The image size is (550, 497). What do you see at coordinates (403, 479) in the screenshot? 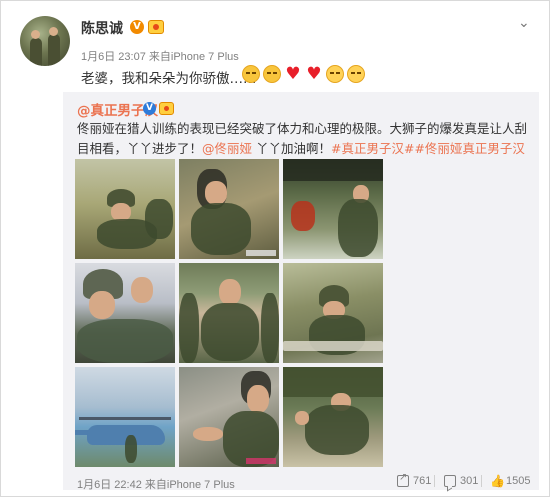
I see `share-icon` at bounding box center [403, 479].